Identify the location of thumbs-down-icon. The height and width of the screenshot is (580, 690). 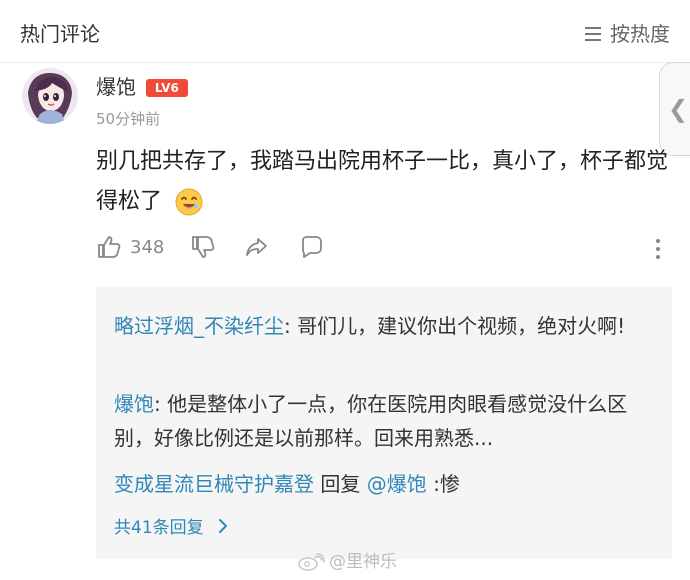
(203, 247).